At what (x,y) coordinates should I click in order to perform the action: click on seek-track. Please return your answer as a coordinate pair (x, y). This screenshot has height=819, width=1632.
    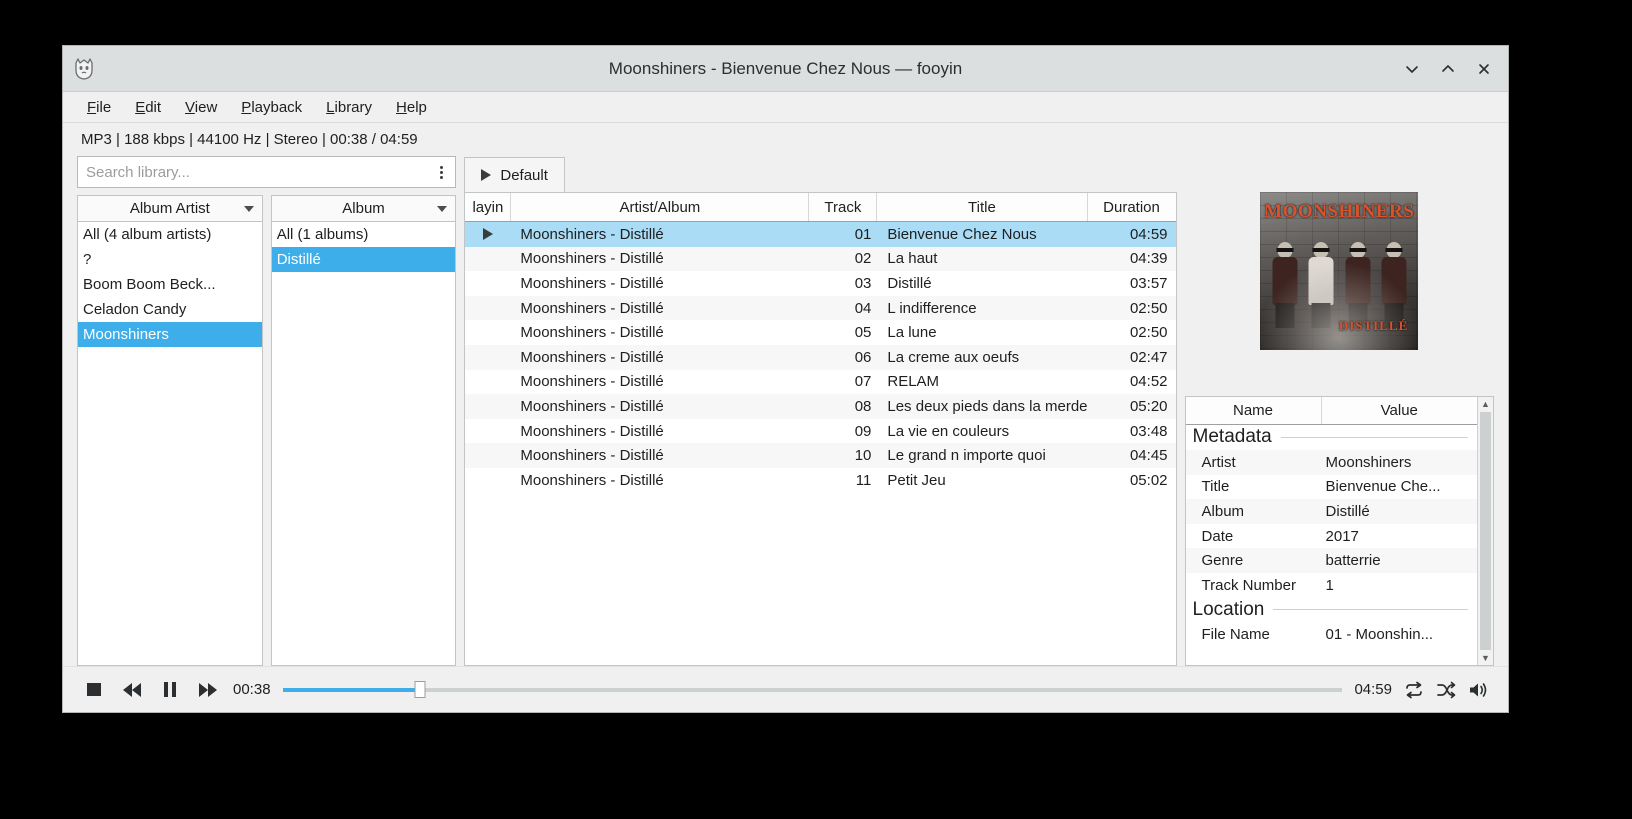
    Looking at the image, I should click on (812, 689).